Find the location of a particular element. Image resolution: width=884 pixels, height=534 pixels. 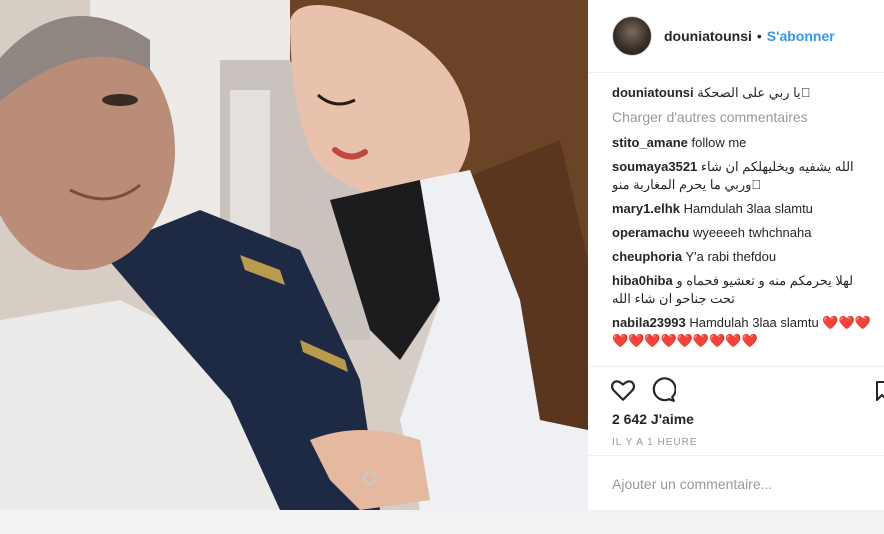

avatar is located at coordinates (632, 36).